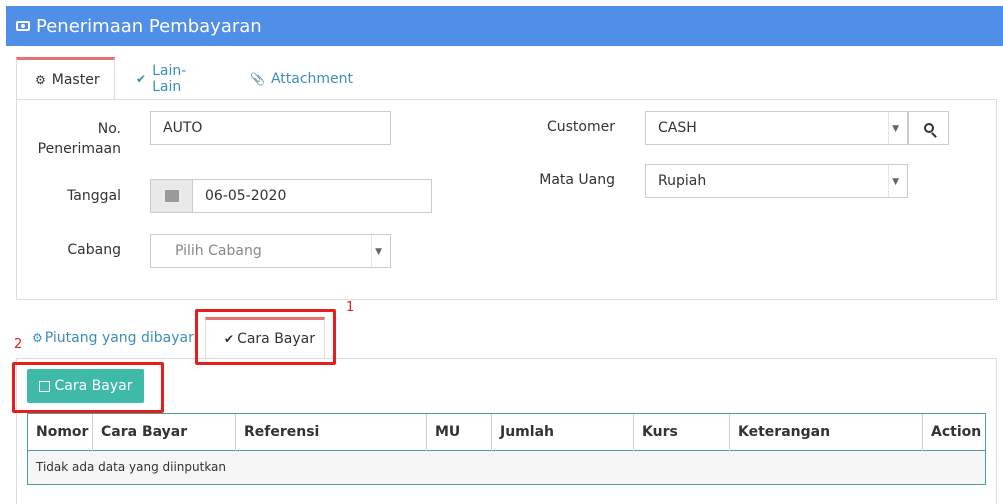  Describe the element at coordinates (270, 128) in the screenshot. I see `no-penerimaan-input: AUTO` at that location.